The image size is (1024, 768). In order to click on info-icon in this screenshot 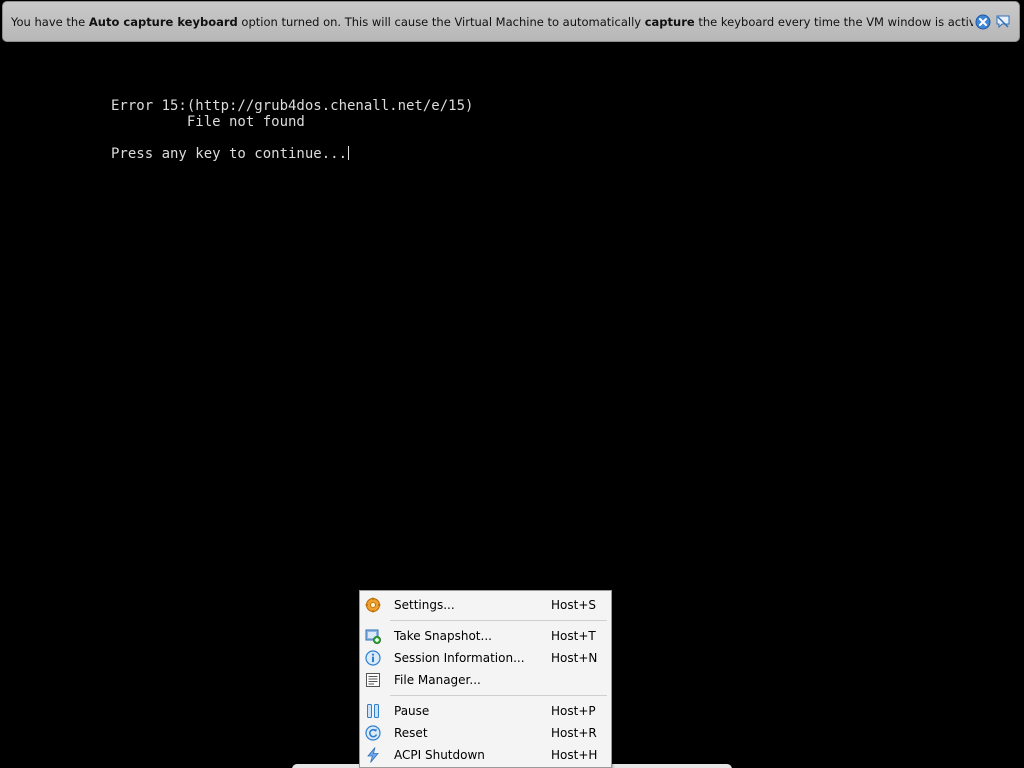, I will do `click(373, 658)`.